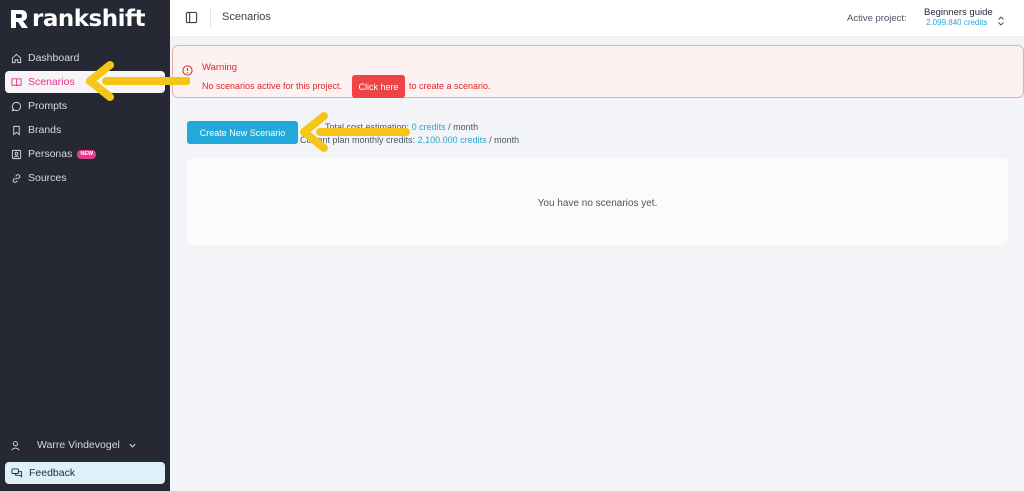 This screenshot has height=491, width=1024. Describe the element at coordinates (16, 178) in the screenshot. I see `link-icon` at that location.